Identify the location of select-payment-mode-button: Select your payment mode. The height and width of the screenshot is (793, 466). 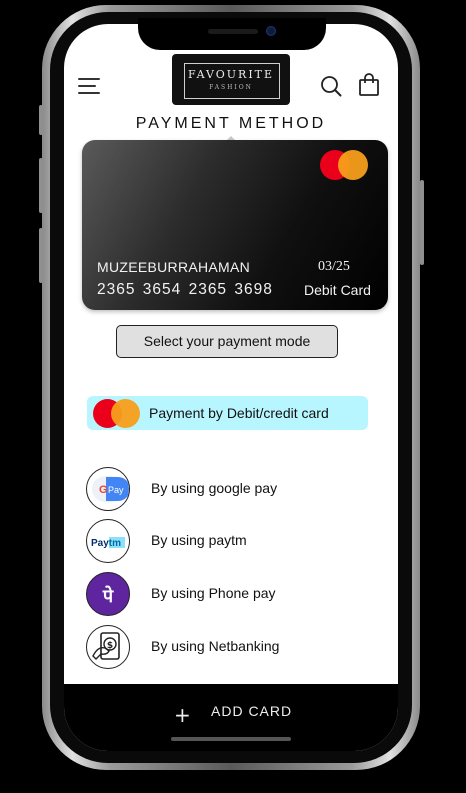
(227, 341).